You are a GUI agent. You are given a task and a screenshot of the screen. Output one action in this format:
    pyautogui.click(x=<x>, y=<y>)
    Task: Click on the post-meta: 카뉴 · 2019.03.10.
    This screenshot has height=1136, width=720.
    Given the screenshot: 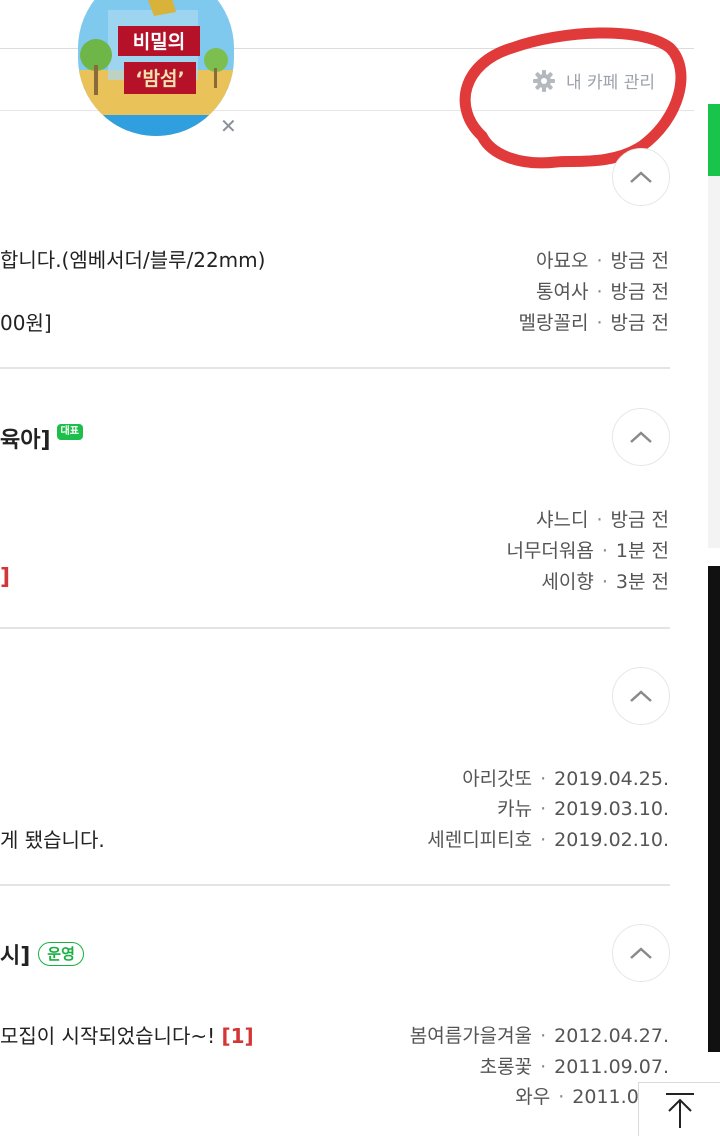 What is the action you would take?
    pyautogui.click(x=583, y=809)
    